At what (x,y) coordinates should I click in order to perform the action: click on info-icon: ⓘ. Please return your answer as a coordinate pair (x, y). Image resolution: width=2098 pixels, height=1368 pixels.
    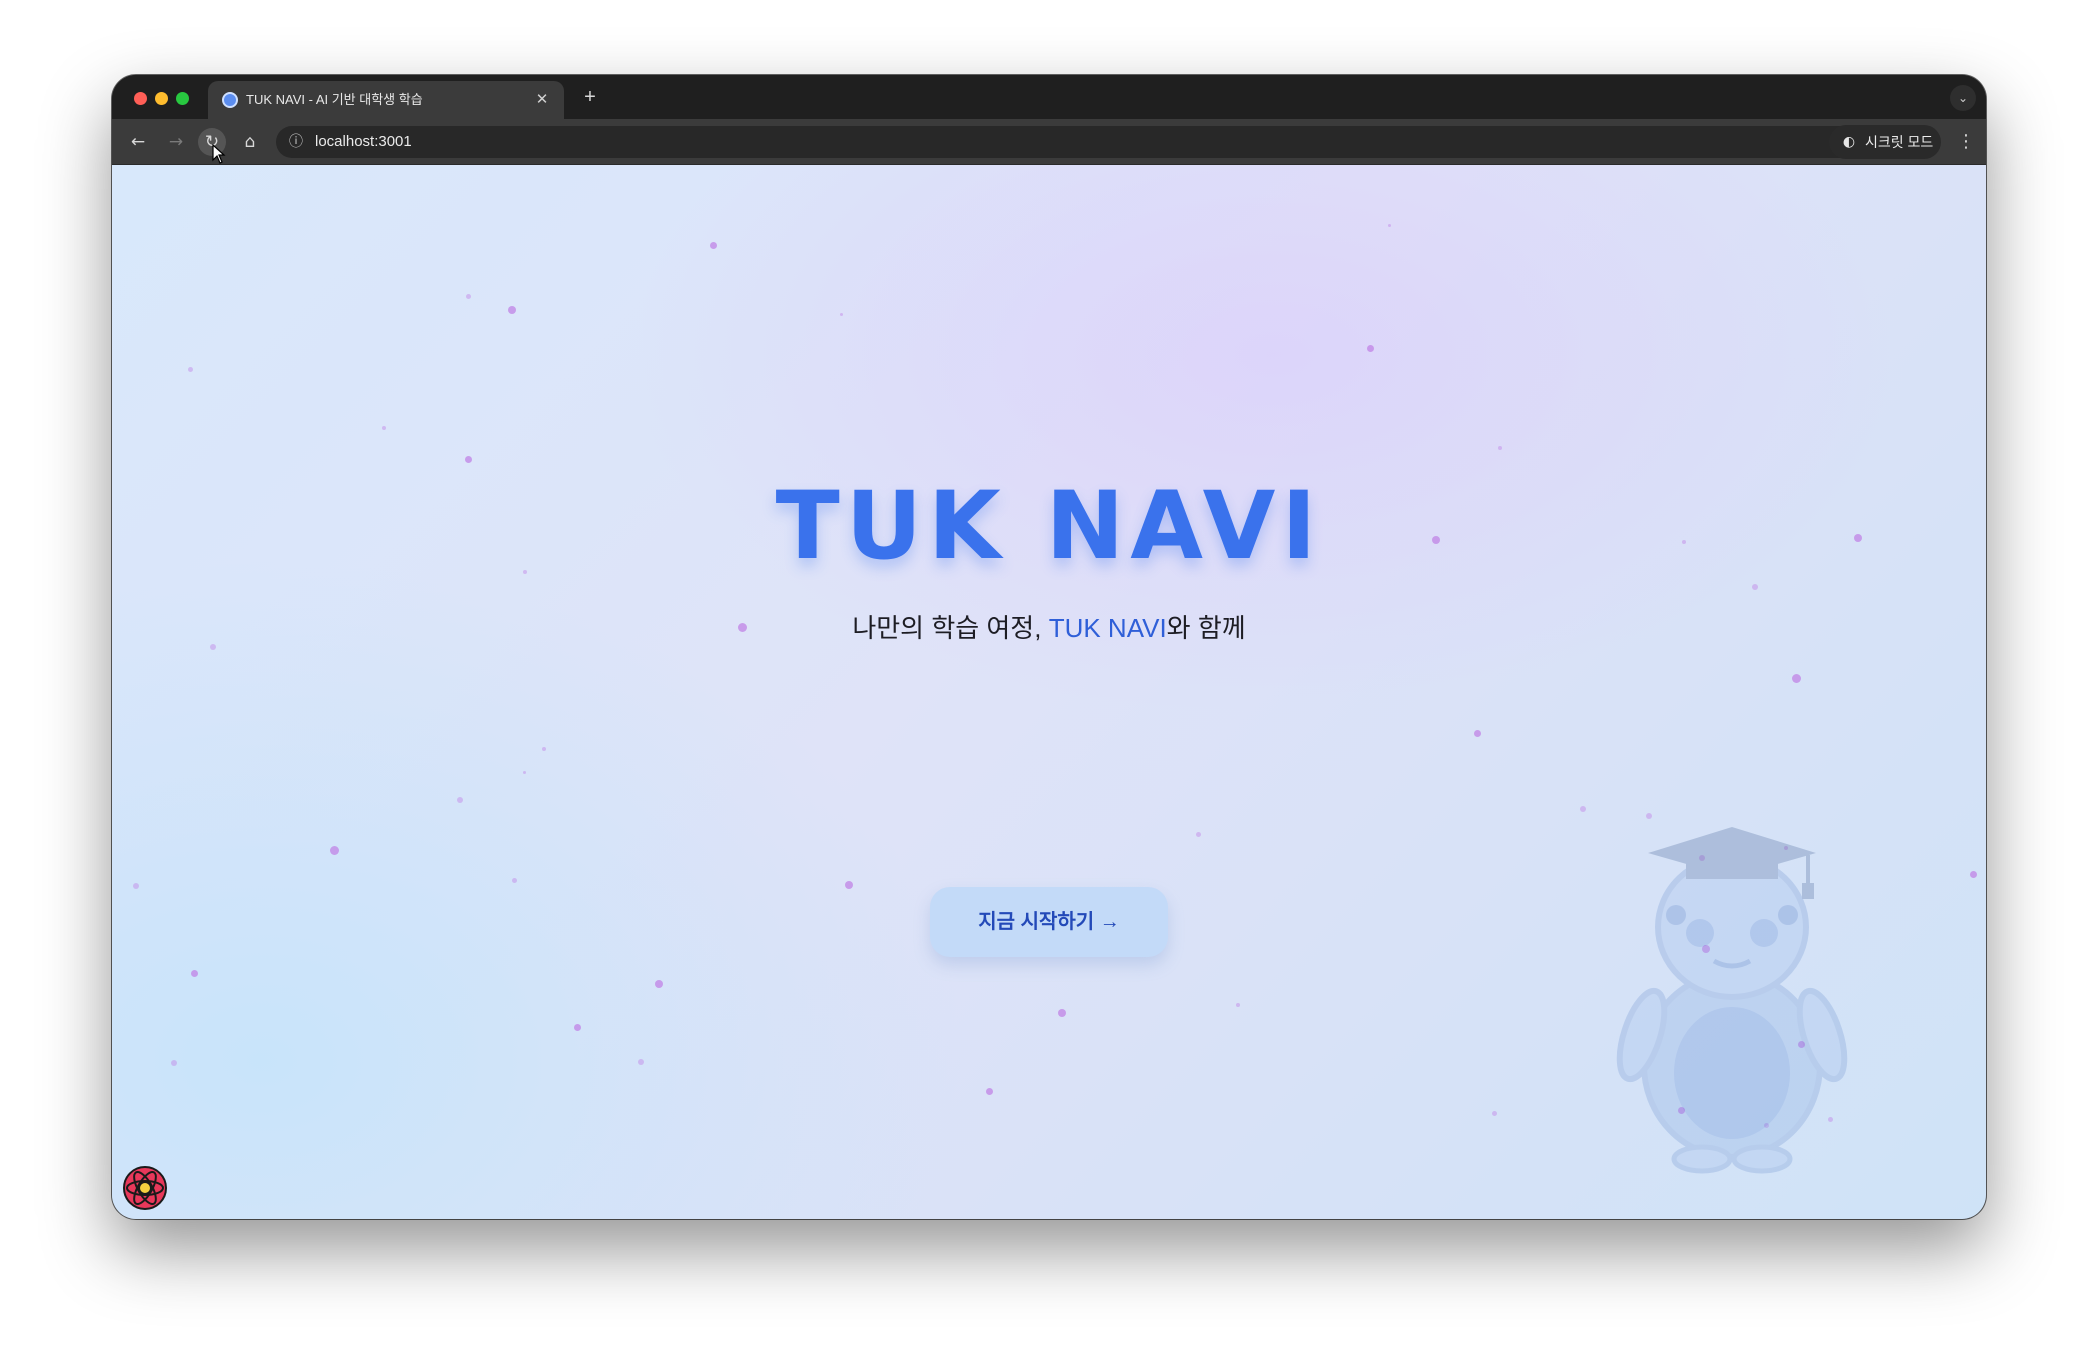
    Looking at the image, I should click on (296, 142).